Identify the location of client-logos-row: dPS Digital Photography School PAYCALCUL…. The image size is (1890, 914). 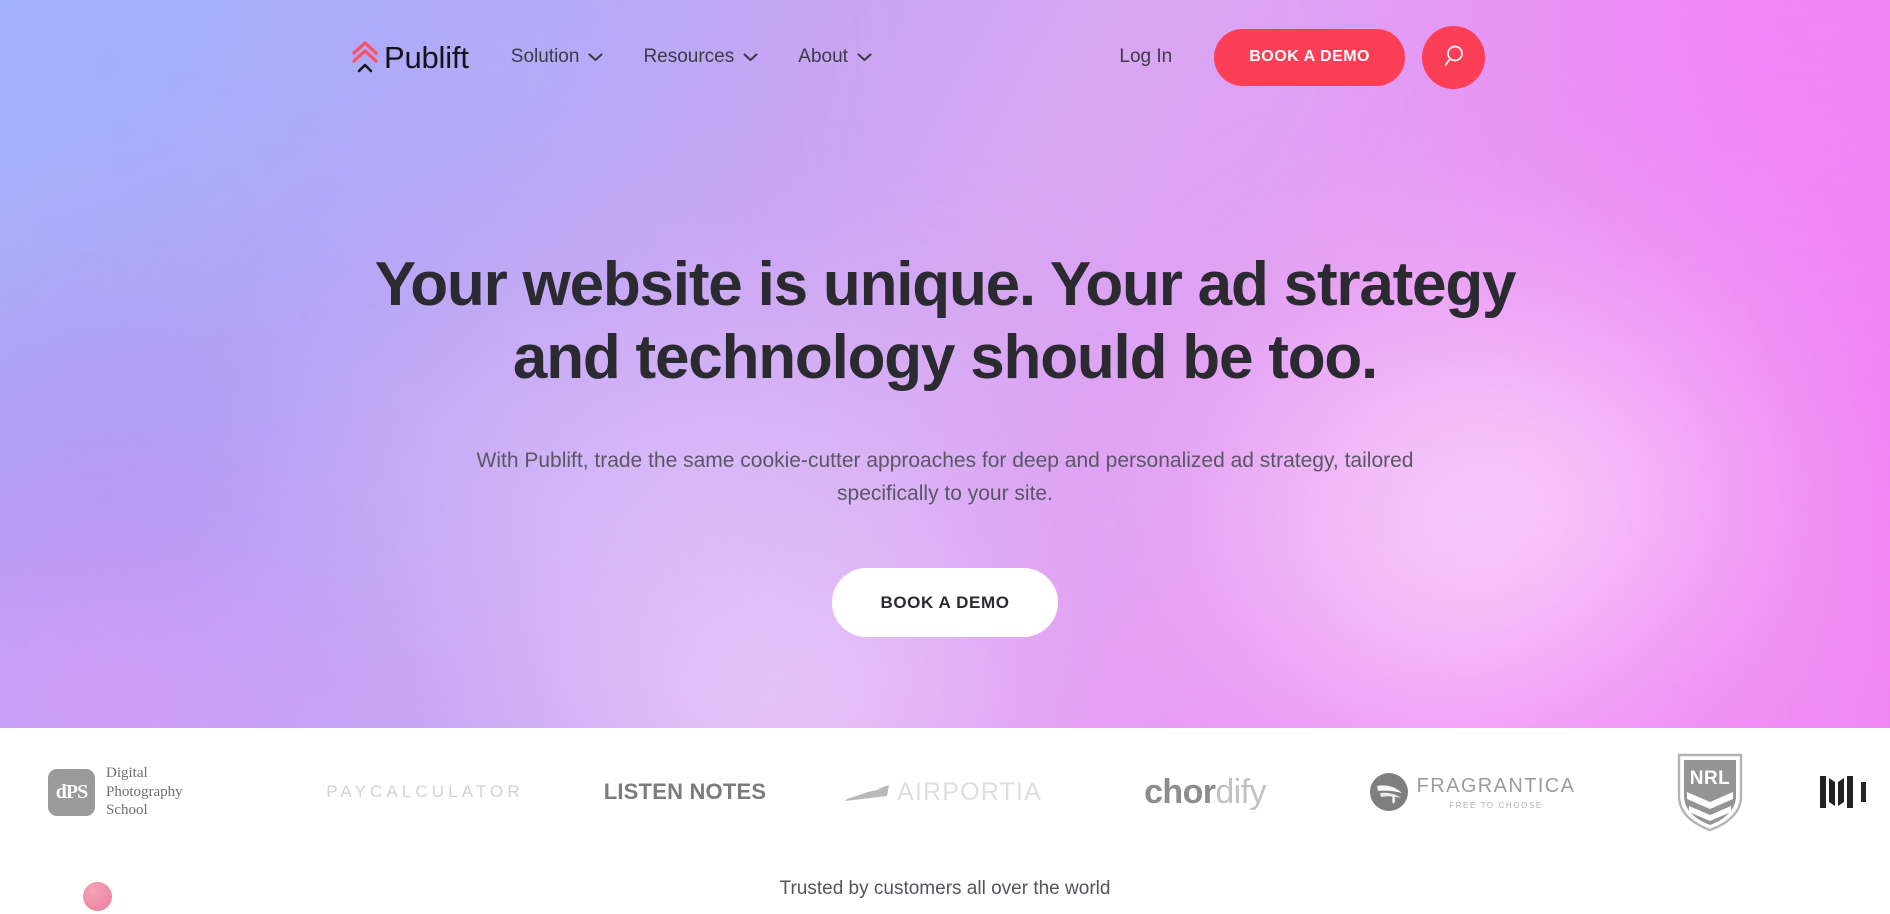
(945, 792).